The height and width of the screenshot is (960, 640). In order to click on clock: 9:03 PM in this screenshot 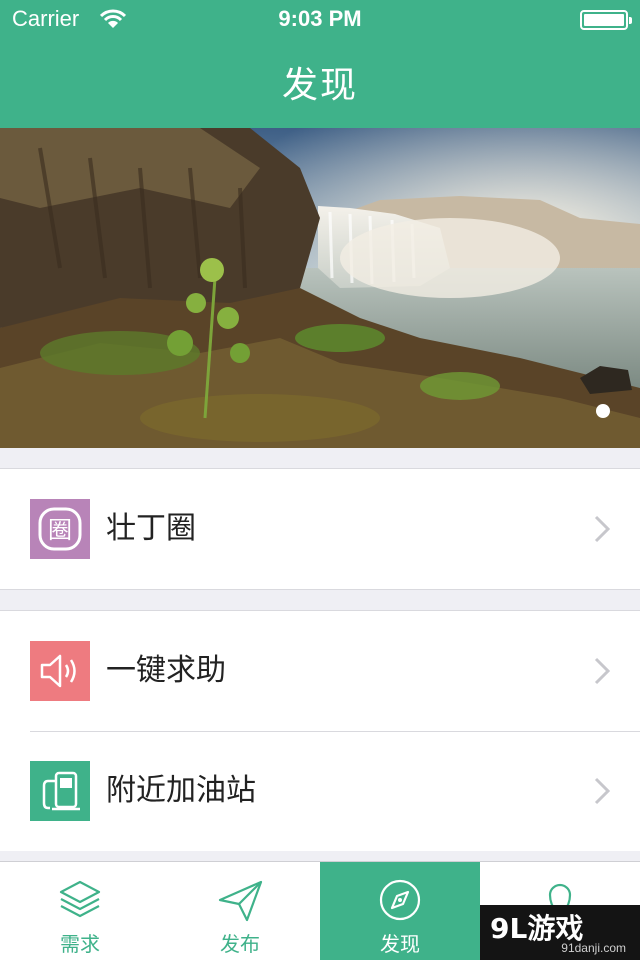, I will do `click(320, 18)`.